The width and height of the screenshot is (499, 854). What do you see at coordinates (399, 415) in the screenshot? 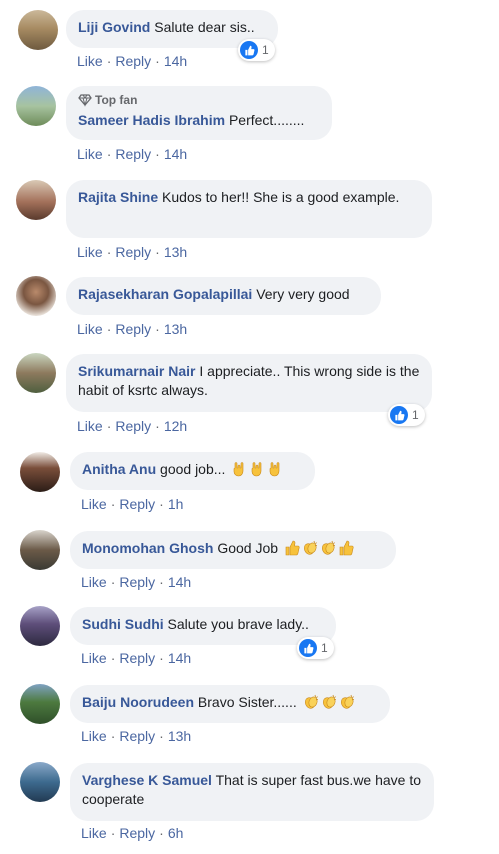
I see `like-reaction-icon` at bounding box center [399, 415].